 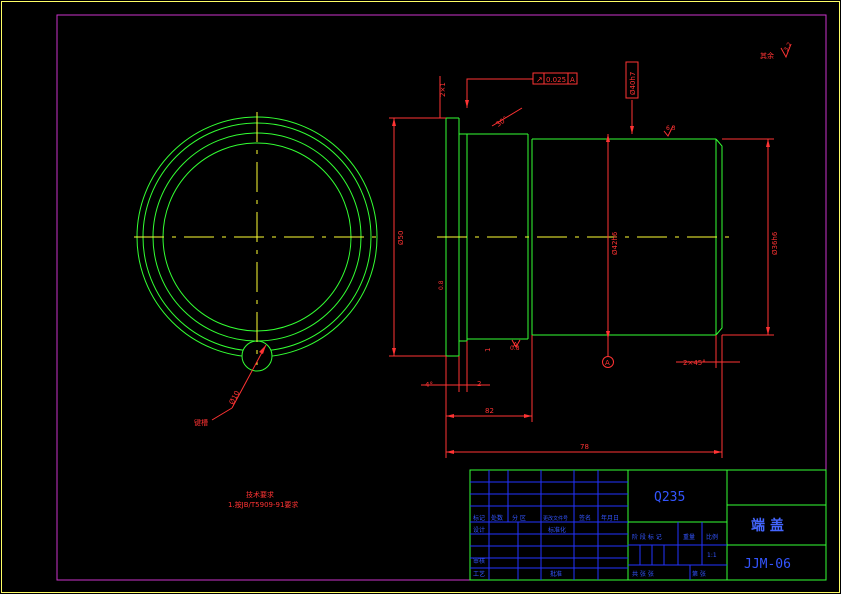 I want to click on tb-label-design: 设计, so click(x=479, y=530).